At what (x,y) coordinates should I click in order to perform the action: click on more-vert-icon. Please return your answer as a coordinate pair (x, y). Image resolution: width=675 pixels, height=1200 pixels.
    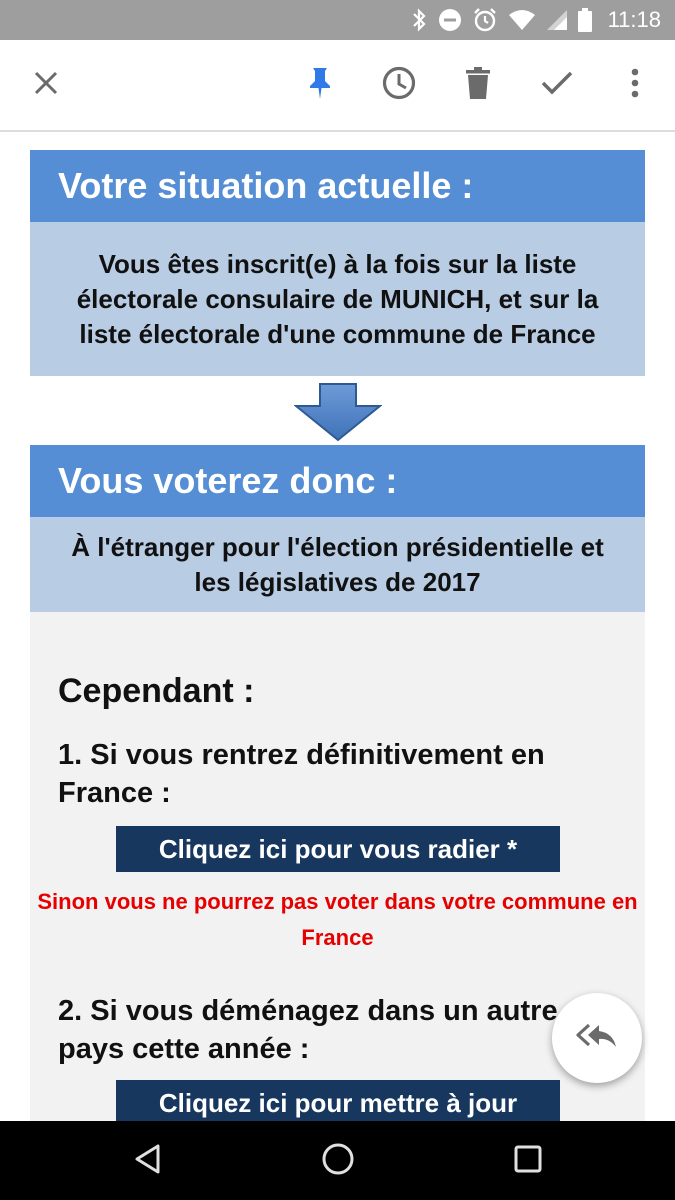
    Looking at the image, I should click on (635, 85).